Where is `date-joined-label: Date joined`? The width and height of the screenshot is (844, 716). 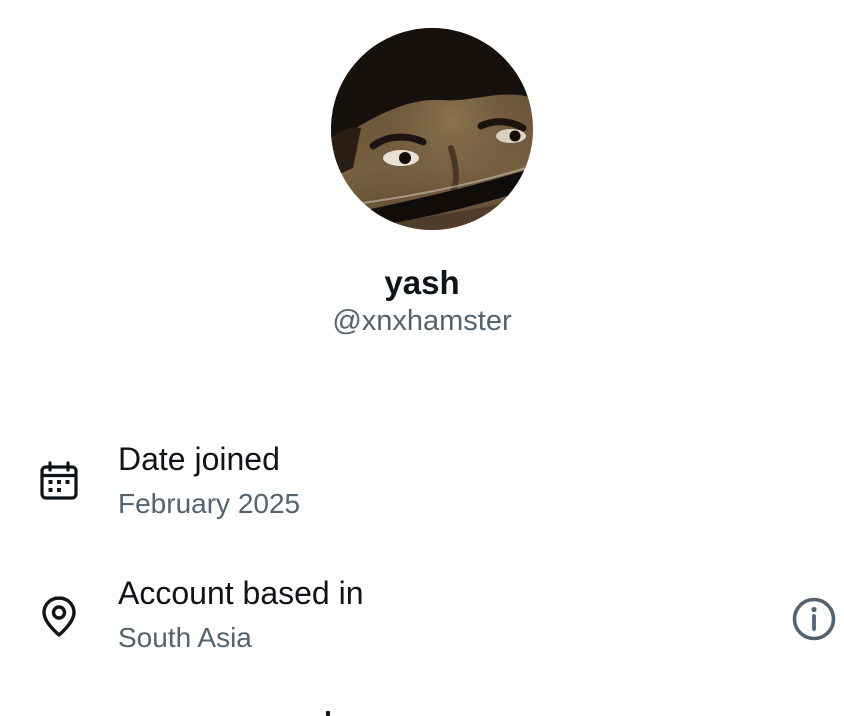 date-joined-label: Date joined is located at coordinates (199, 459).